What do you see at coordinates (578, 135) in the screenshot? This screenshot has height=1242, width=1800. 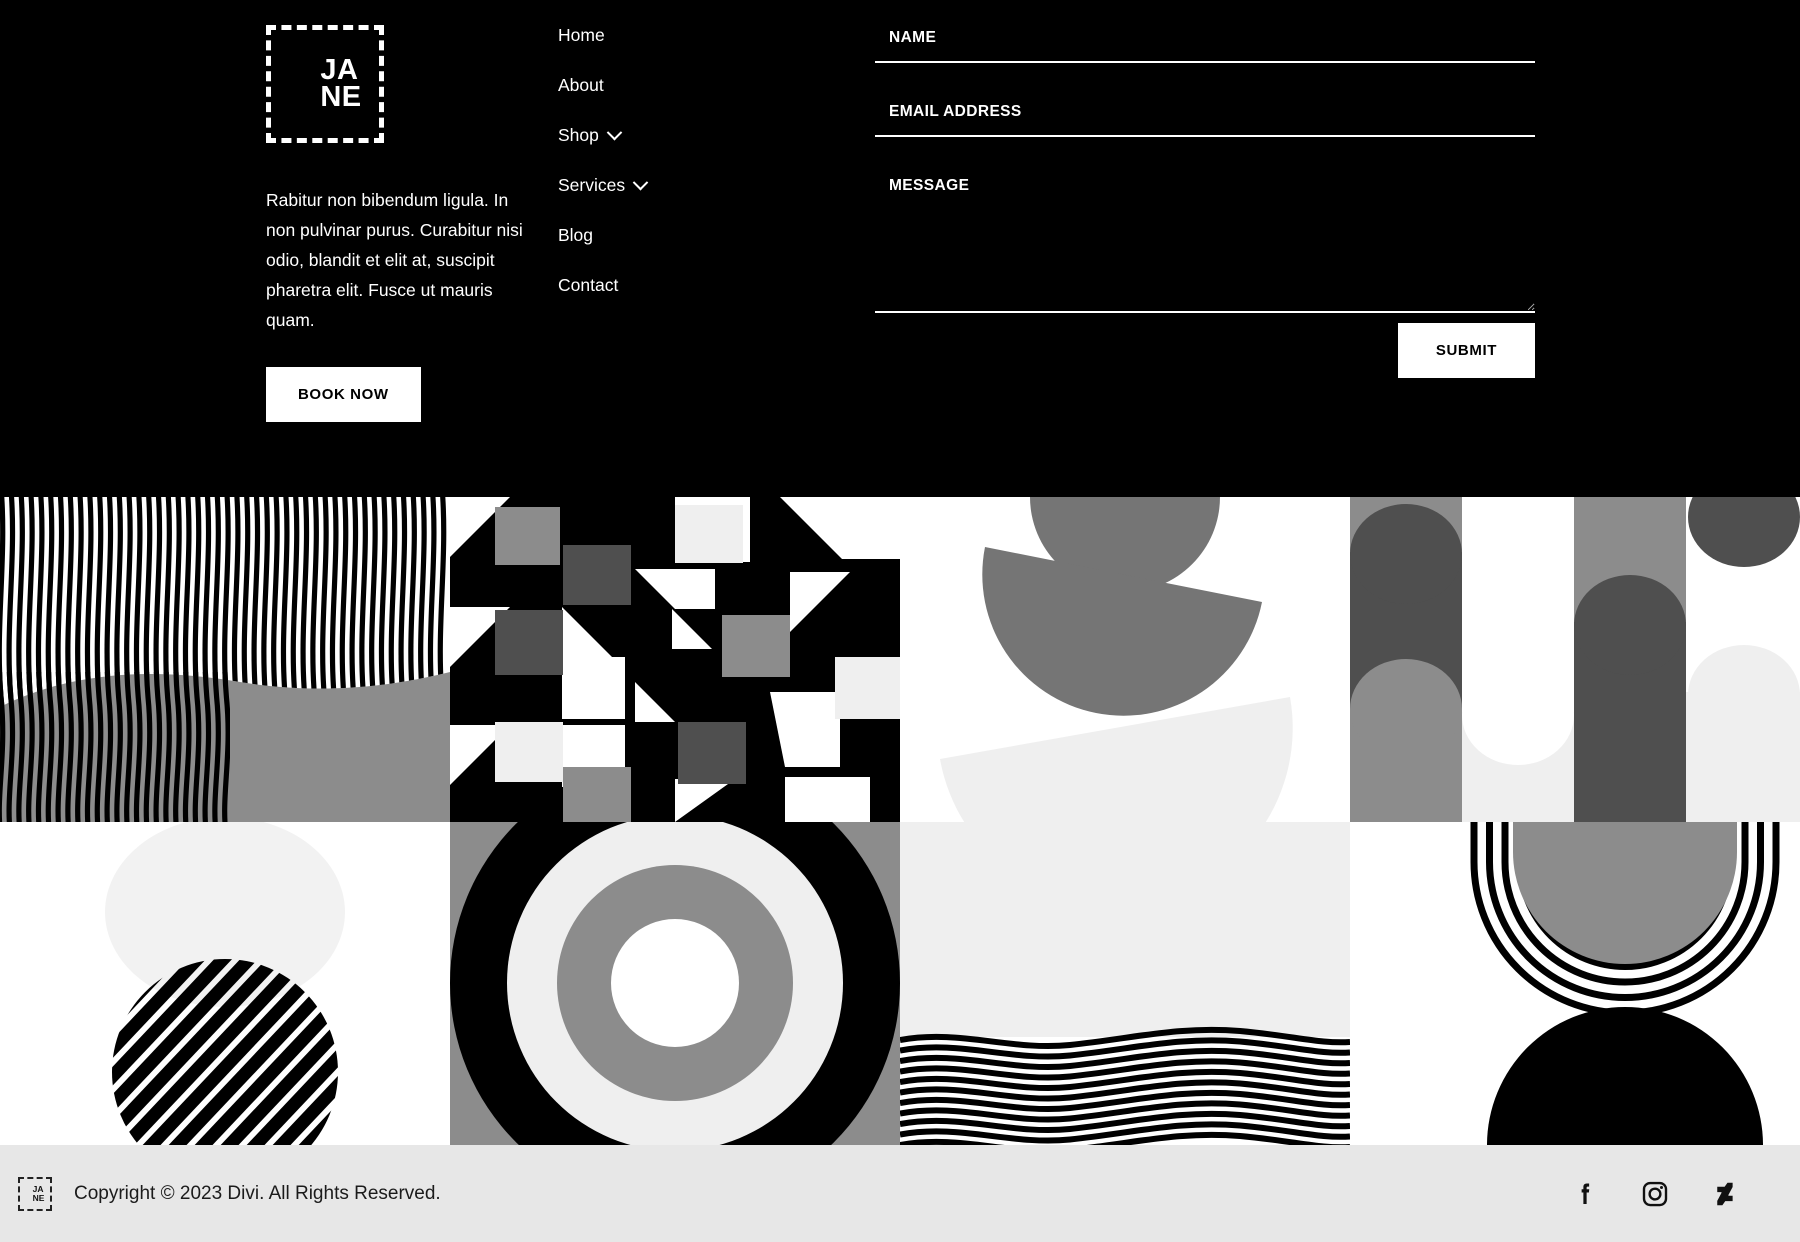 I see `nav-label: Shop` at bounding box center [578, 135].